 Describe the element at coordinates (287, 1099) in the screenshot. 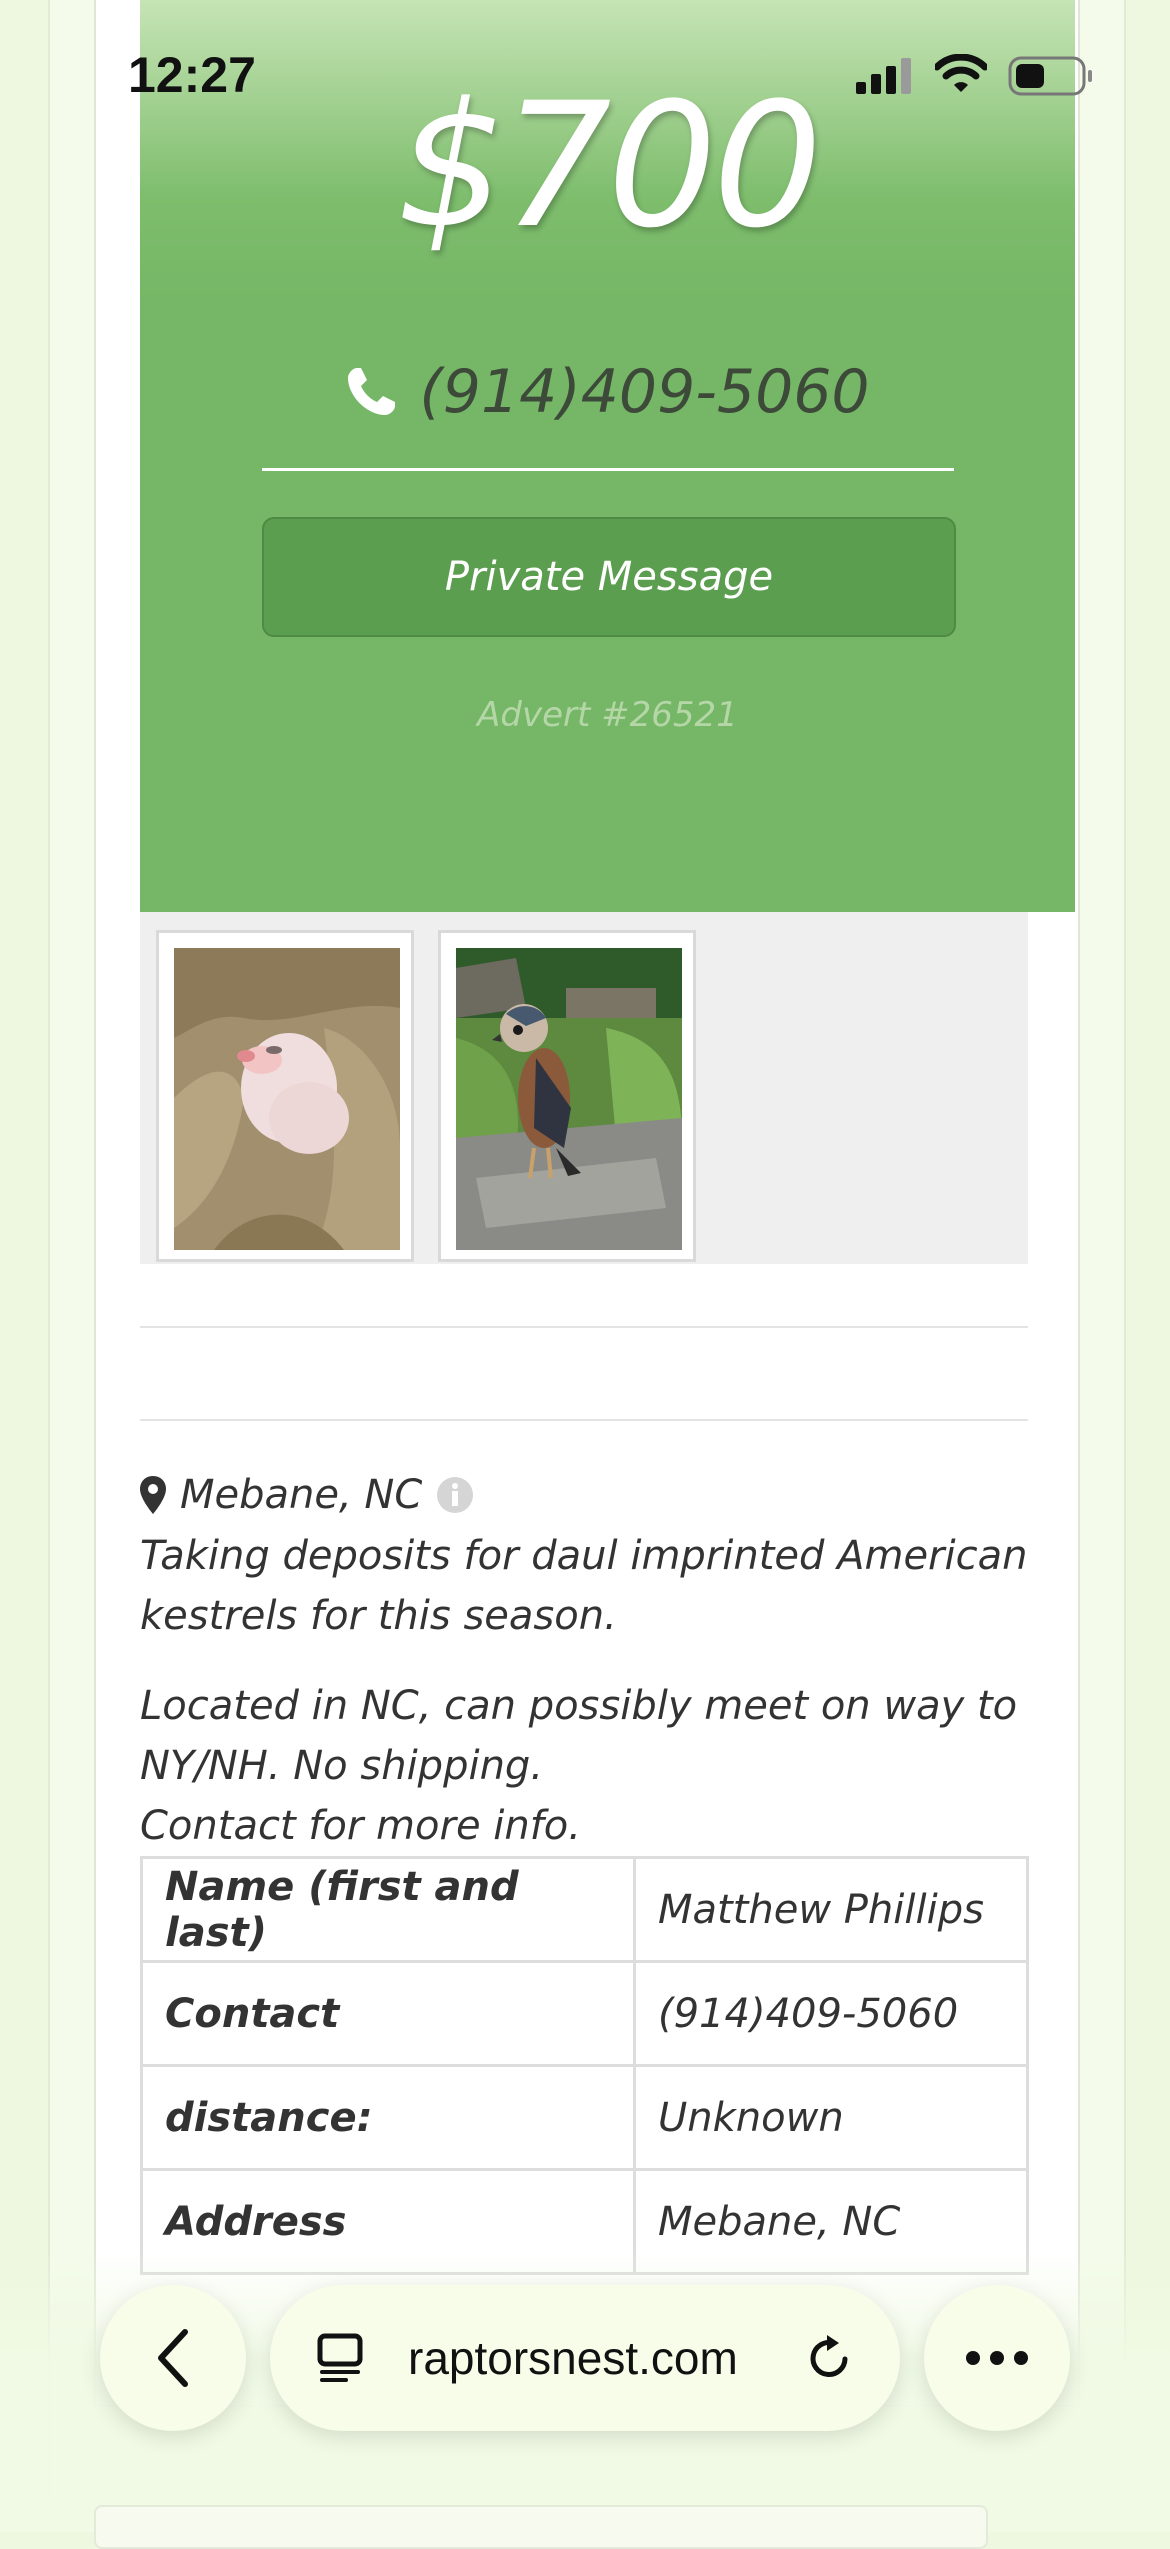

I see `kestrel-chick-photo` at that location.